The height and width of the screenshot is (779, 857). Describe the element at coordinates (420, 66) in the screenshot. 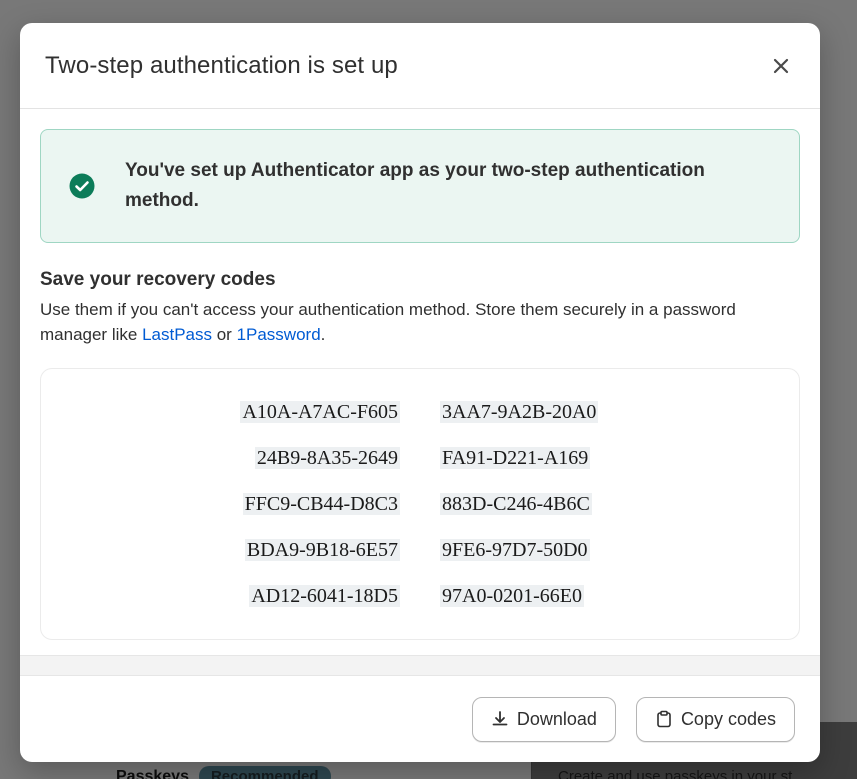

I see `modal-header: Two-step authentication is set up` at that location.